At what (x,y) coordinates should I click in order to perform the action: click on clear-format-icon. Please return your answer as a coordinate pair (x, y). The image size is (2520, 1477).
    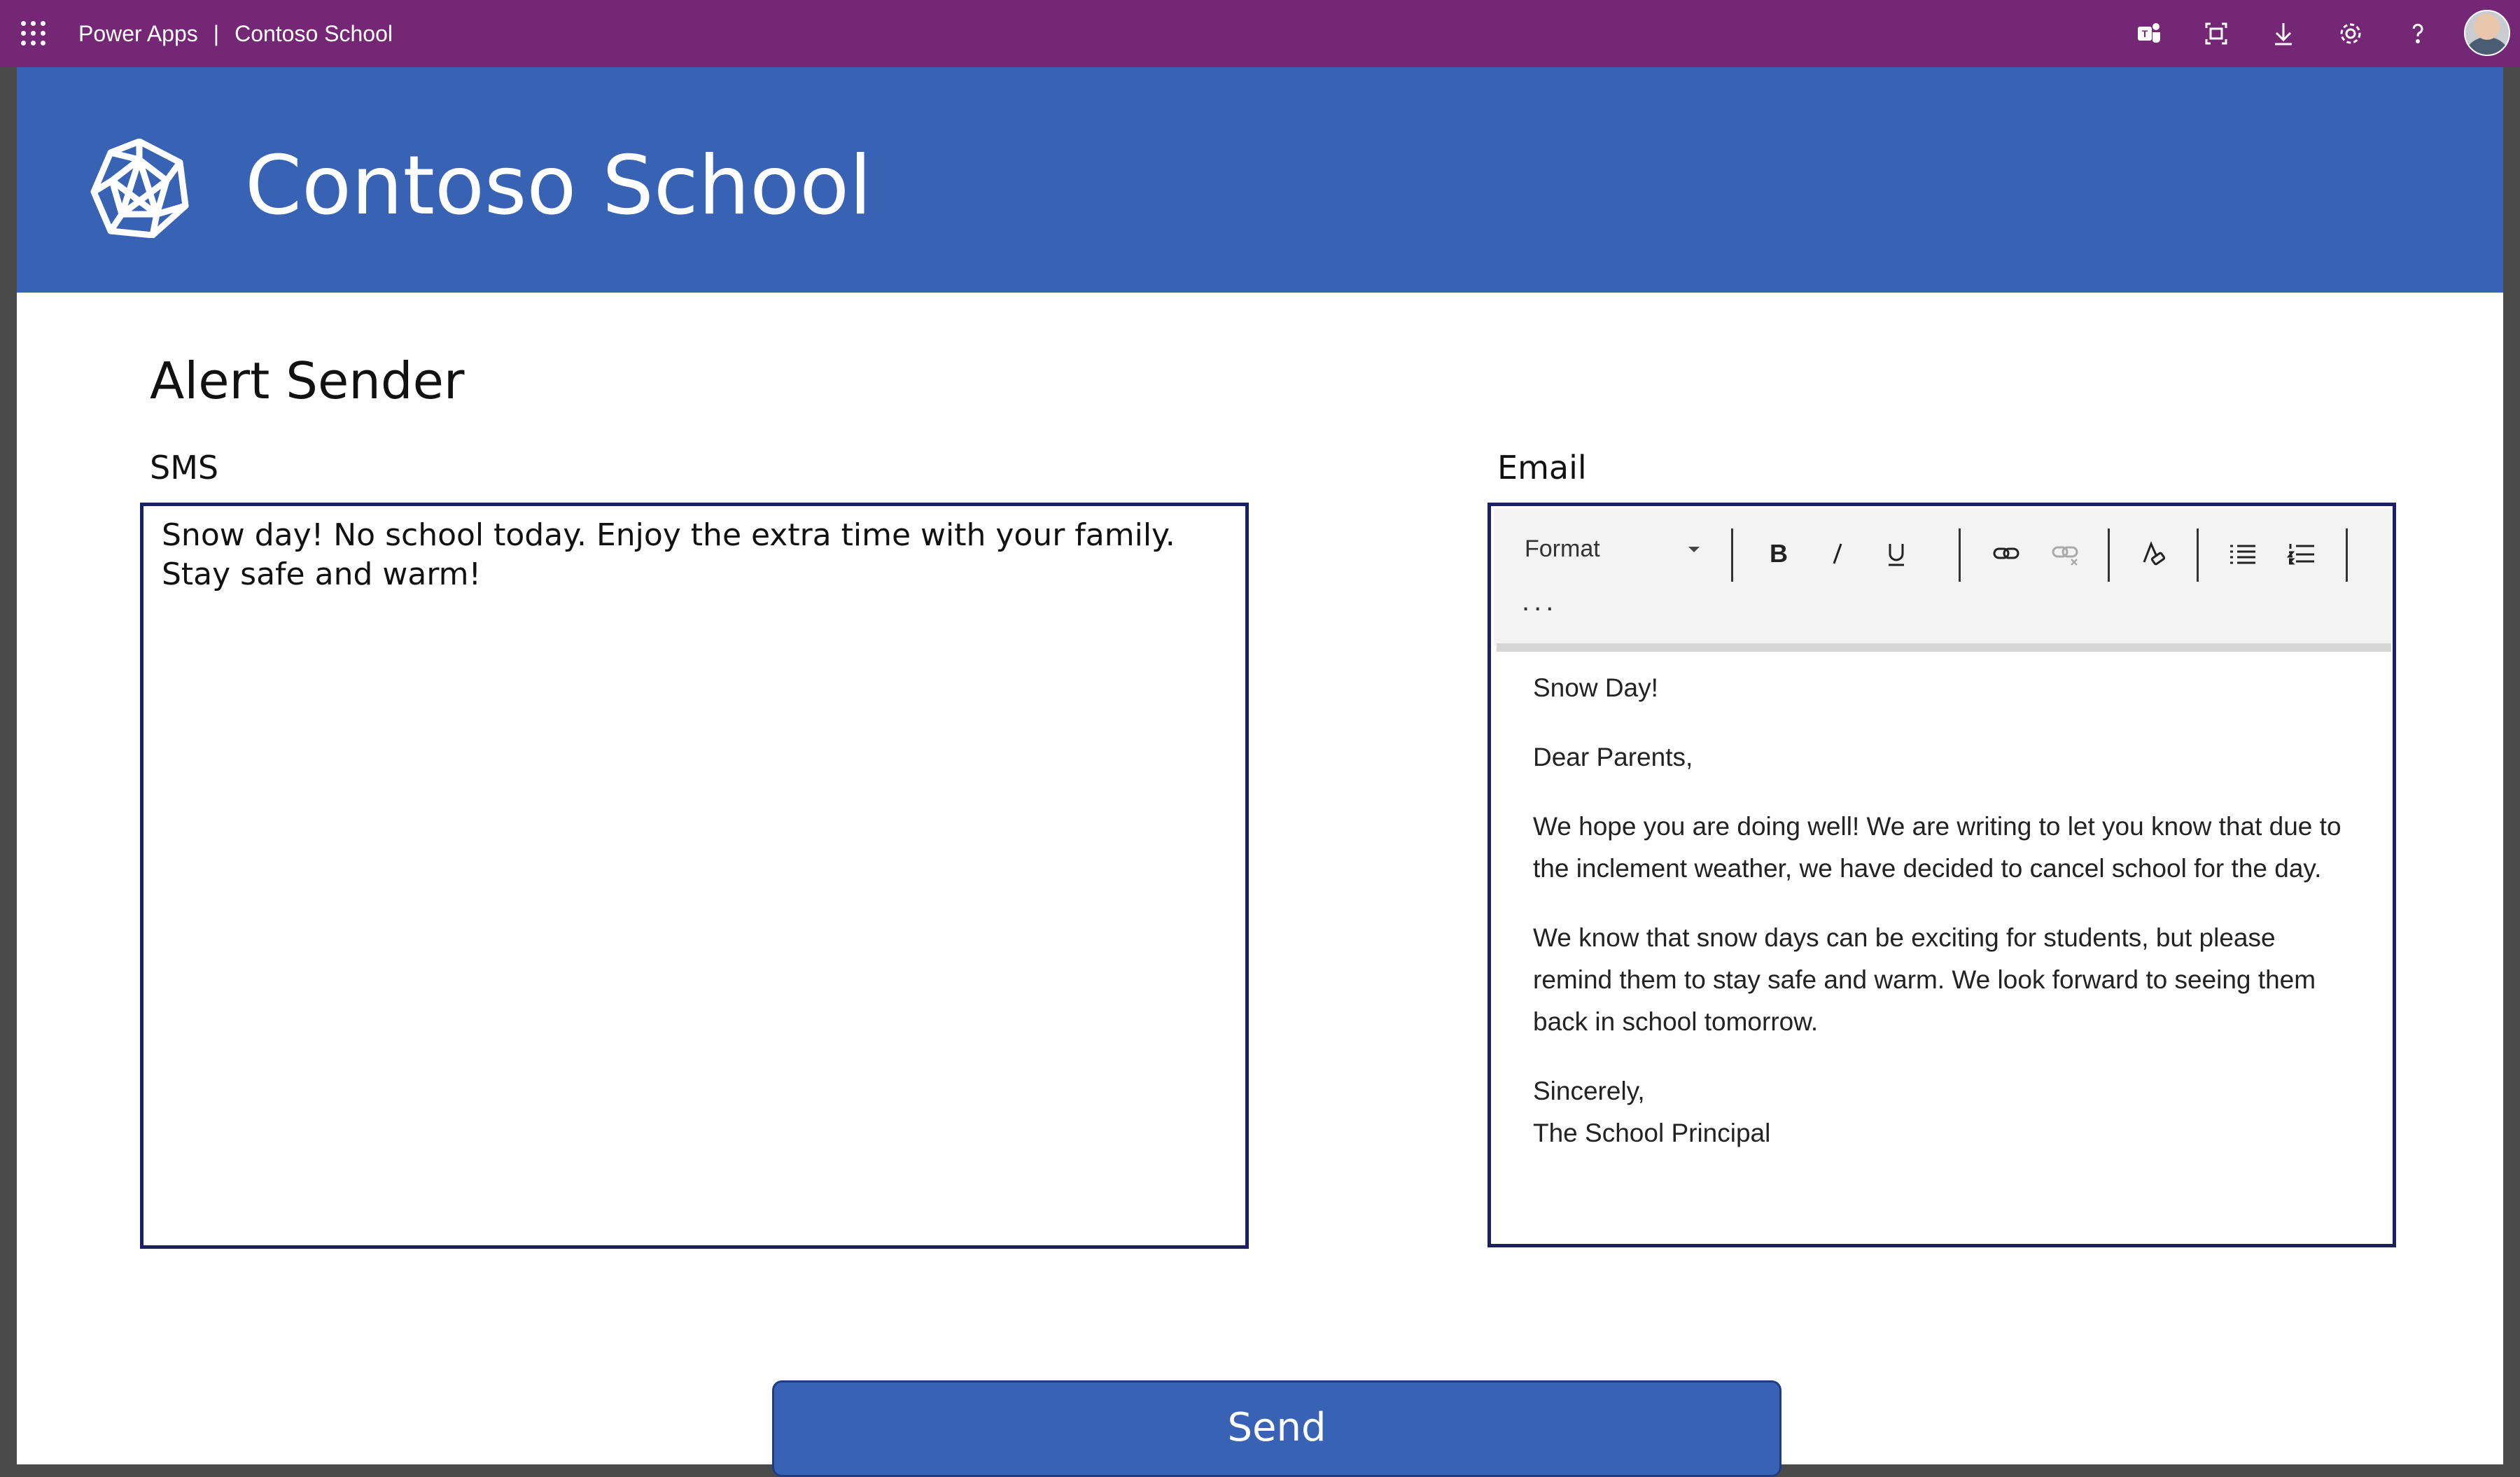
    Looking at the image, I should click on (2154, 553).